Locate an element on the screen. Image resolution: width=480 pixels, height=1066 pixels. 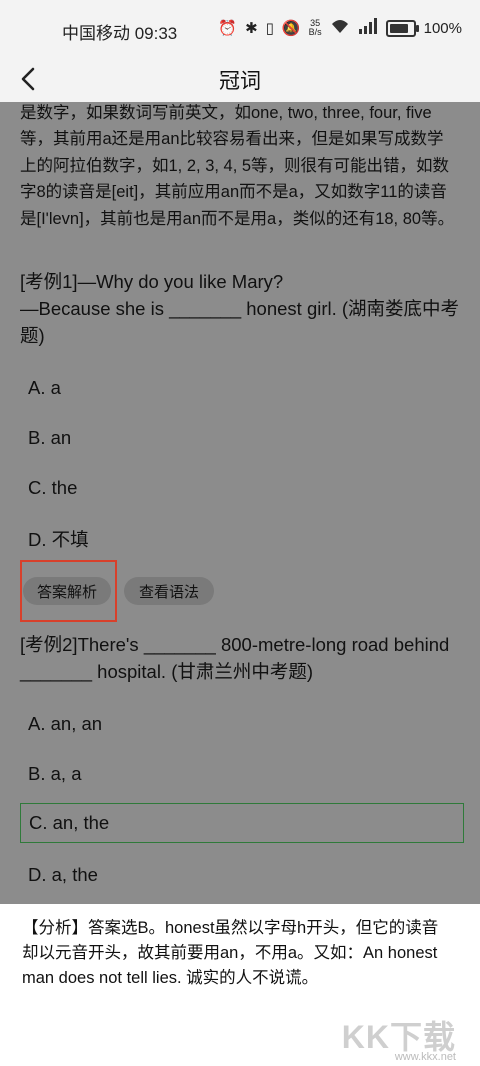
example1-line1: [考例1]—Why do you like Mary? is located at coordinates (152, 281).